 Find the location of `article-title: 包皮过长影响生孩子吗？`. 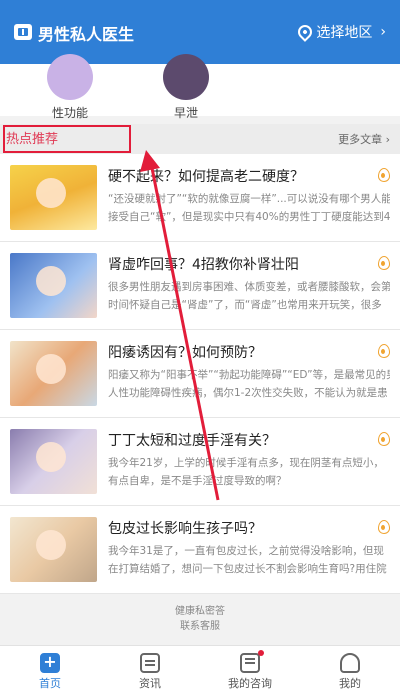

article-title: 包皮过长影响生孩子吗？ is located at coordinates (185, 529).